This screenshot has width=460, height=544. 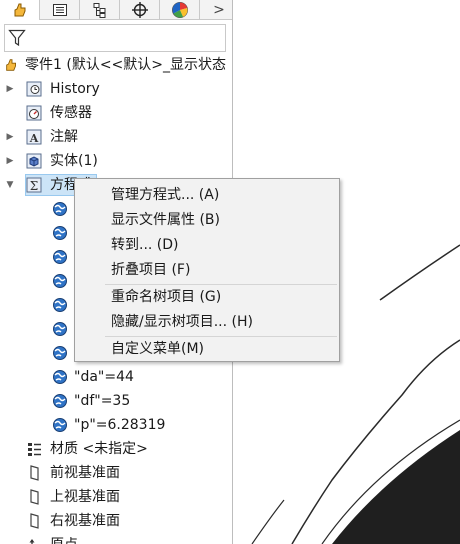 I want to click on manager-tab-bar: >, so click(x=116, y=10).